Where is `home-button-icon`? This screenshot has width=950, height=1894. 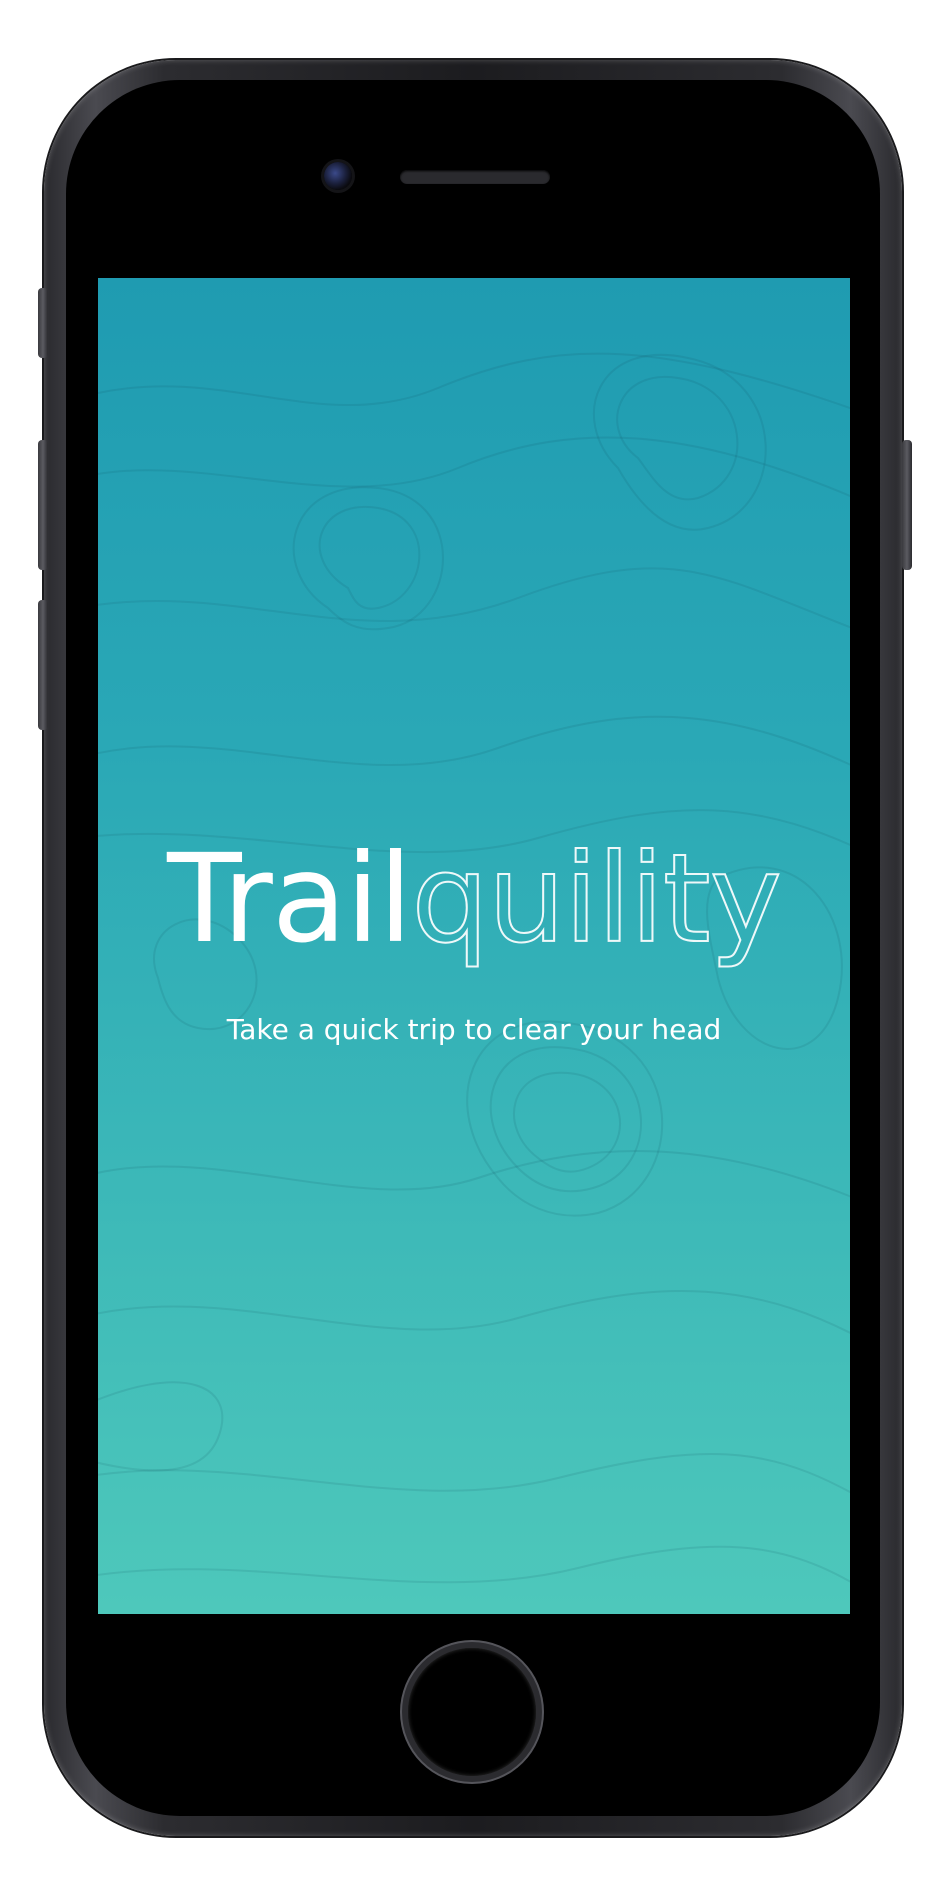 home-button-icon is located at coordinates (472, 1712).